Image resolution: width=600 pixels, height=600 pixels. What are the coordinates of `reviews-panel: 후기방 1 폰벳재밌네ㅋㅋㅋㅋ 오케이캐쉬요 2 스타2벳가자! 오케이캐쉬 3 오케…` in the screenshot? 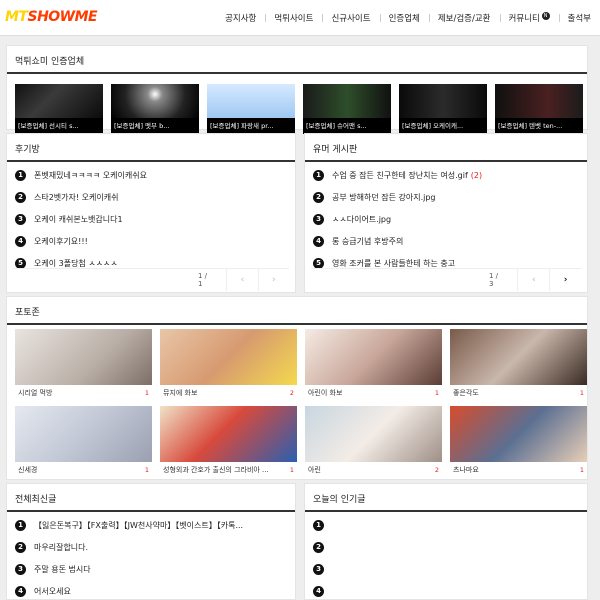 It's located at (151, 213).